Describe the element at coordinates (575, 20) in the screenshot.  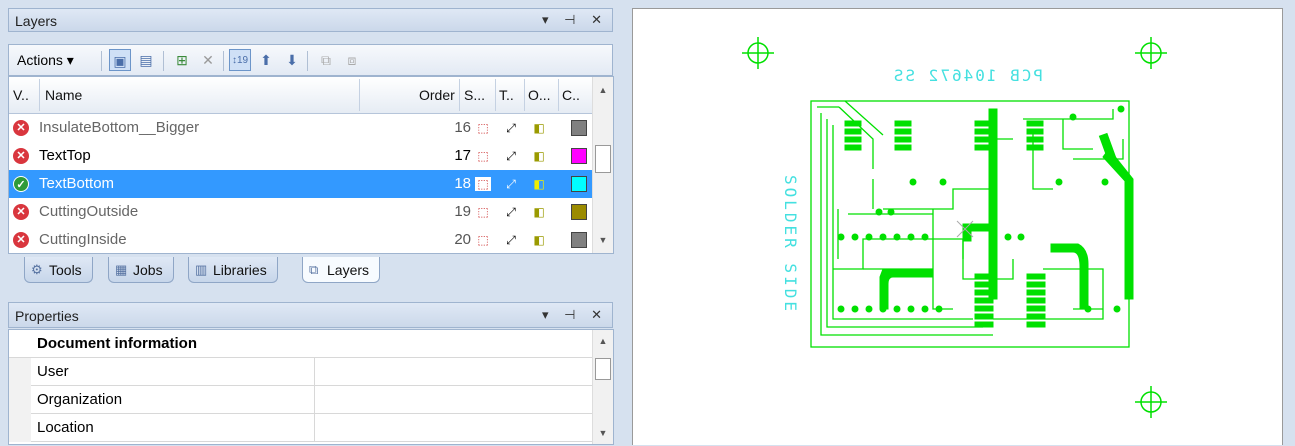
I see `layers-panel-controls: ▾ ⊣ ✕` at that location.